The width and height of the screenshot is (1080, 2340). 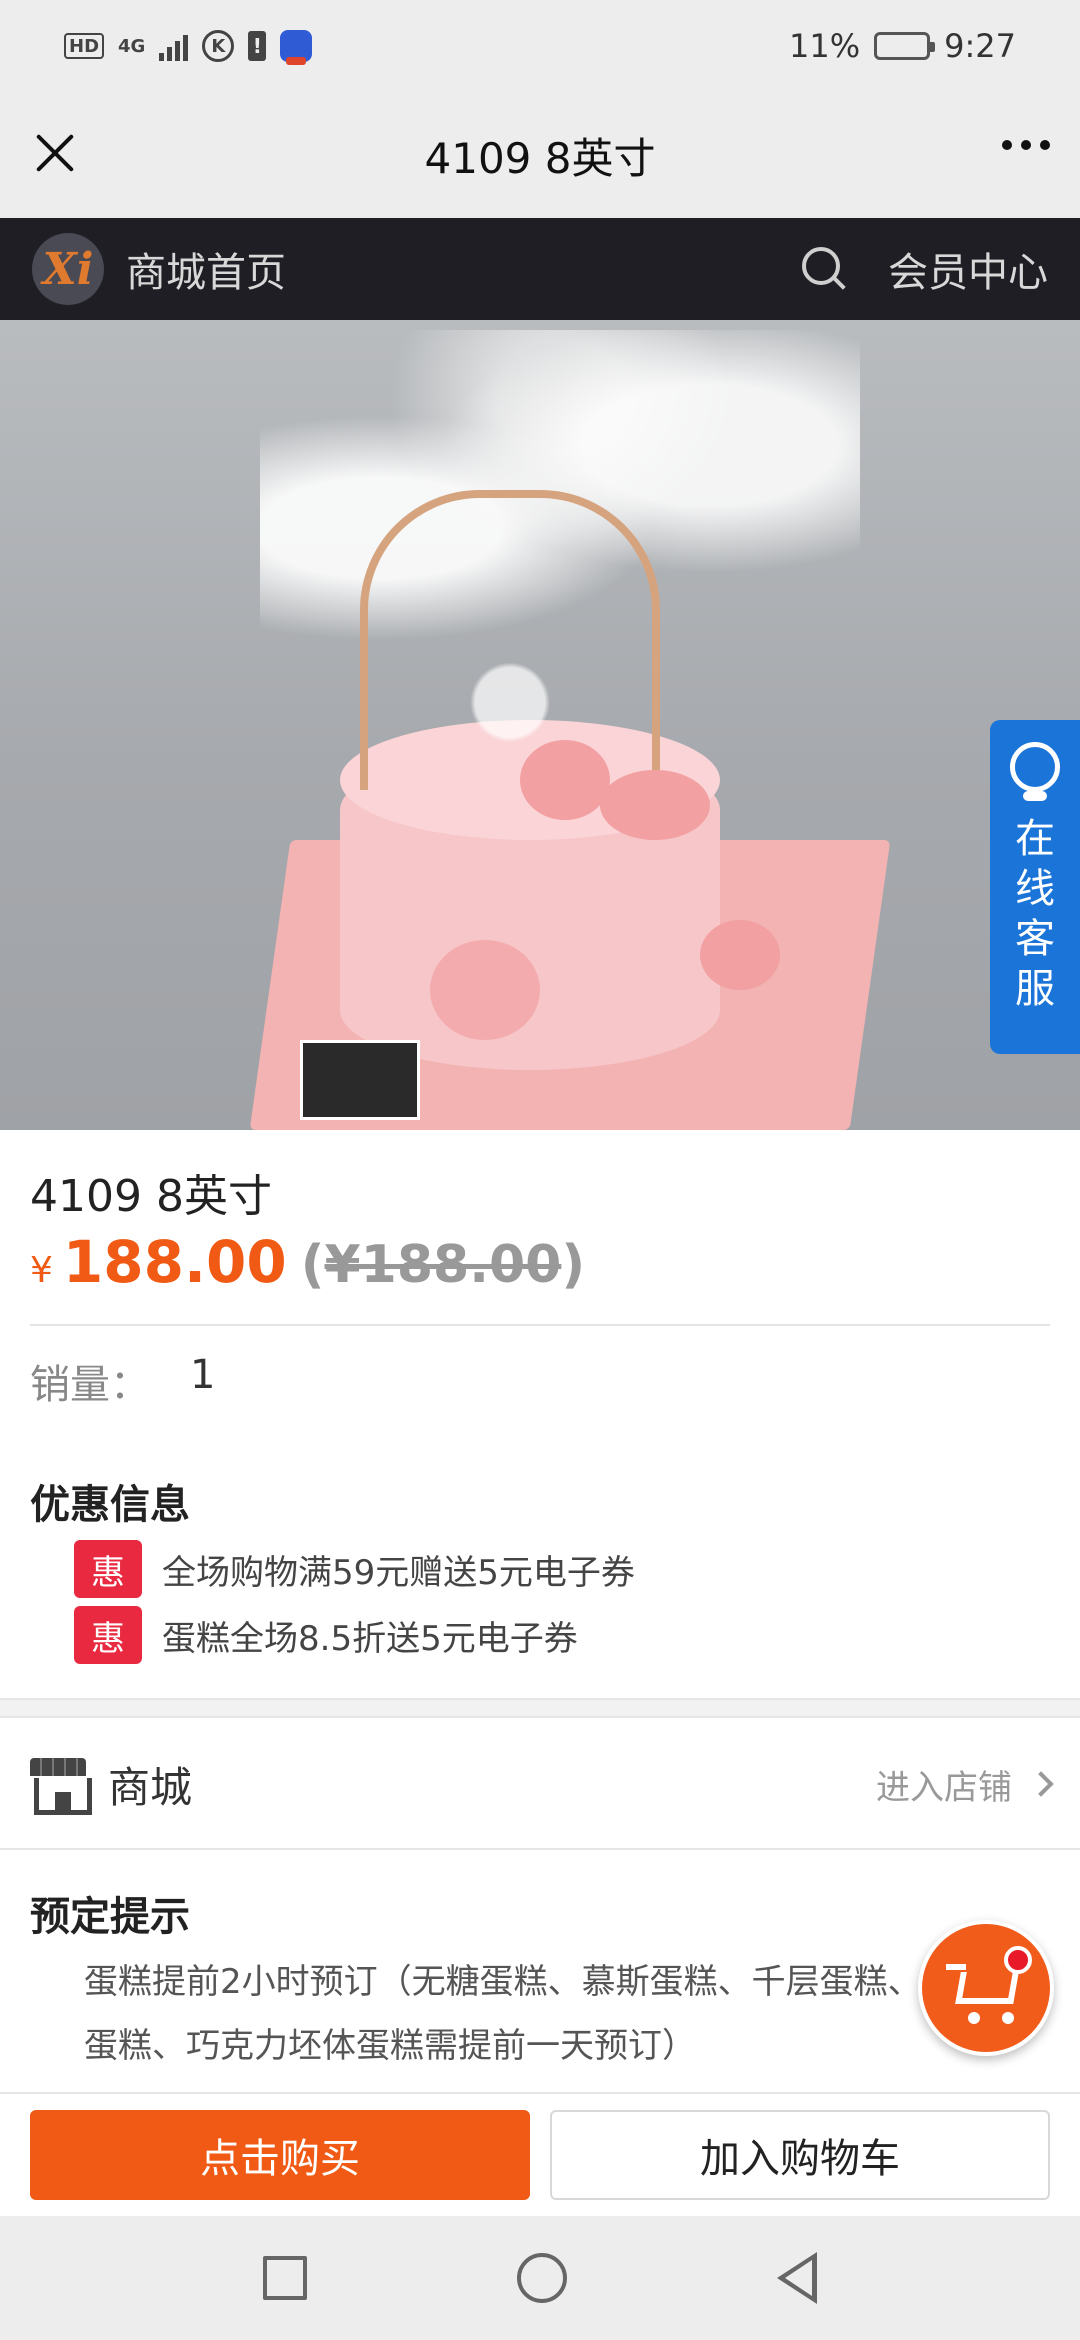 I want to click on battery-icon, so click(x=905, y=46).